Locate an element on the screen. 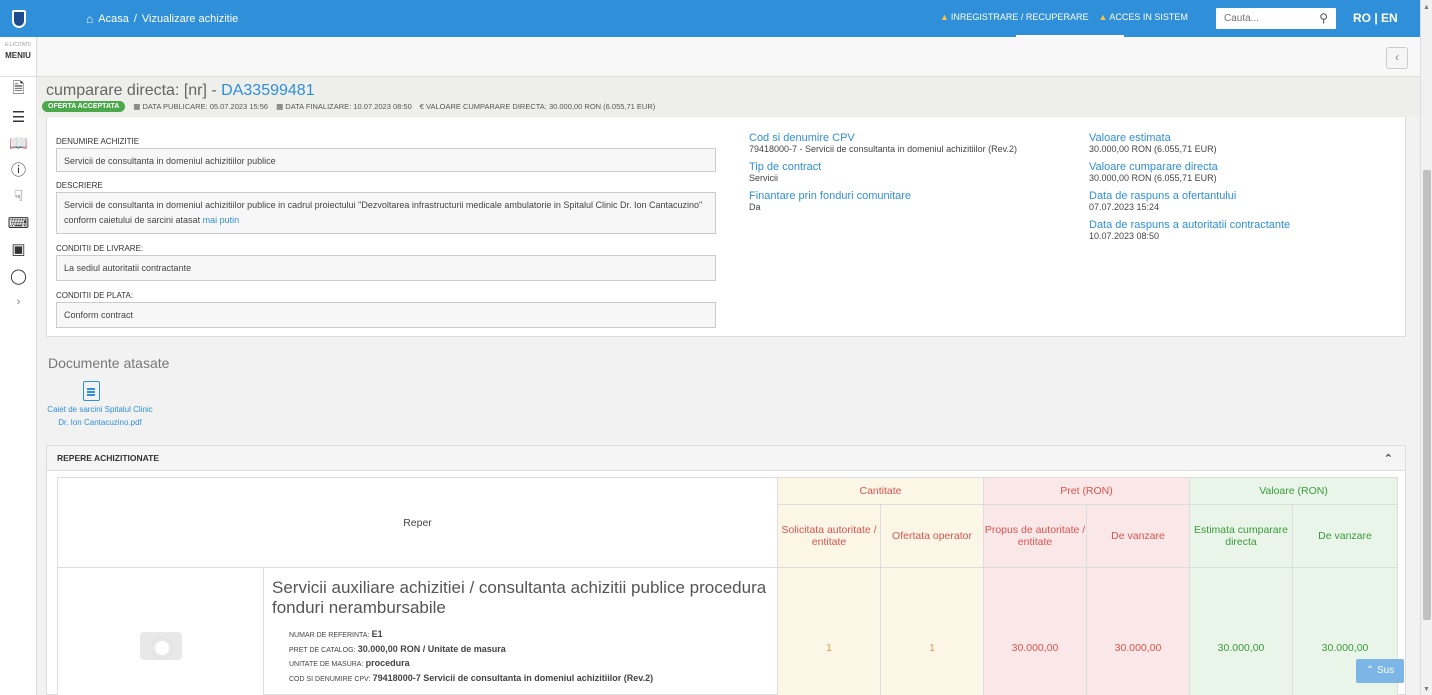  end-date-text: DATA FINALIZARE: 10.07.2023 08:50 is located at coordinates (348, 106).